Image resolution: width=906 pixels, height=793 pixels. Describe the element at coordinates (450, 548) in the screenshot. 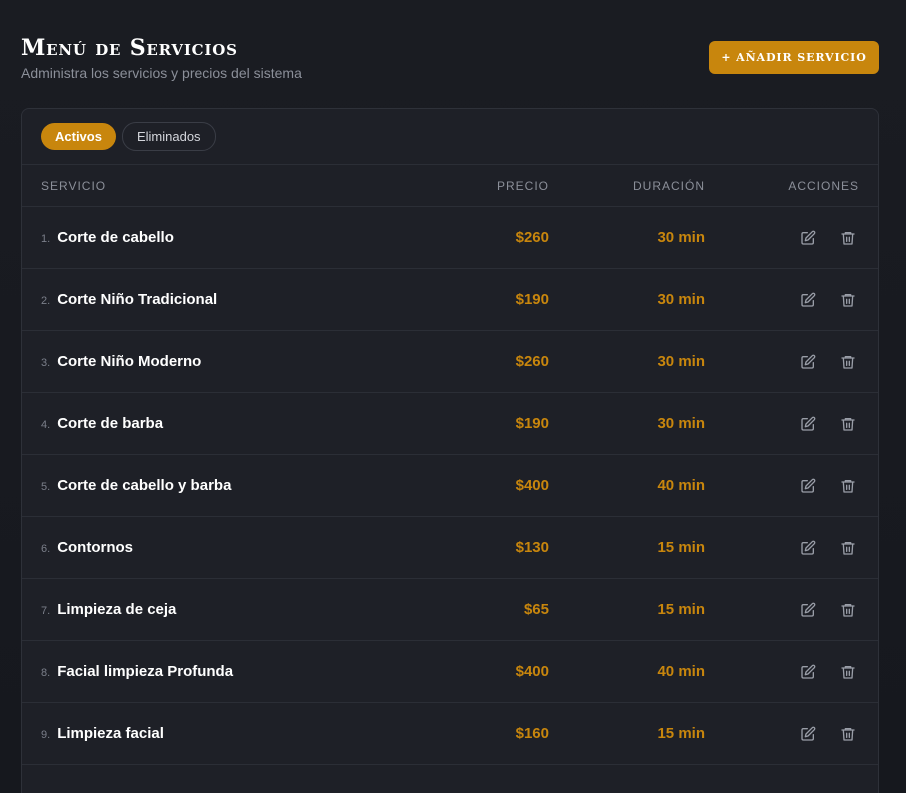

I see `table-row: 6. Contornos $130 15 min` at that location.